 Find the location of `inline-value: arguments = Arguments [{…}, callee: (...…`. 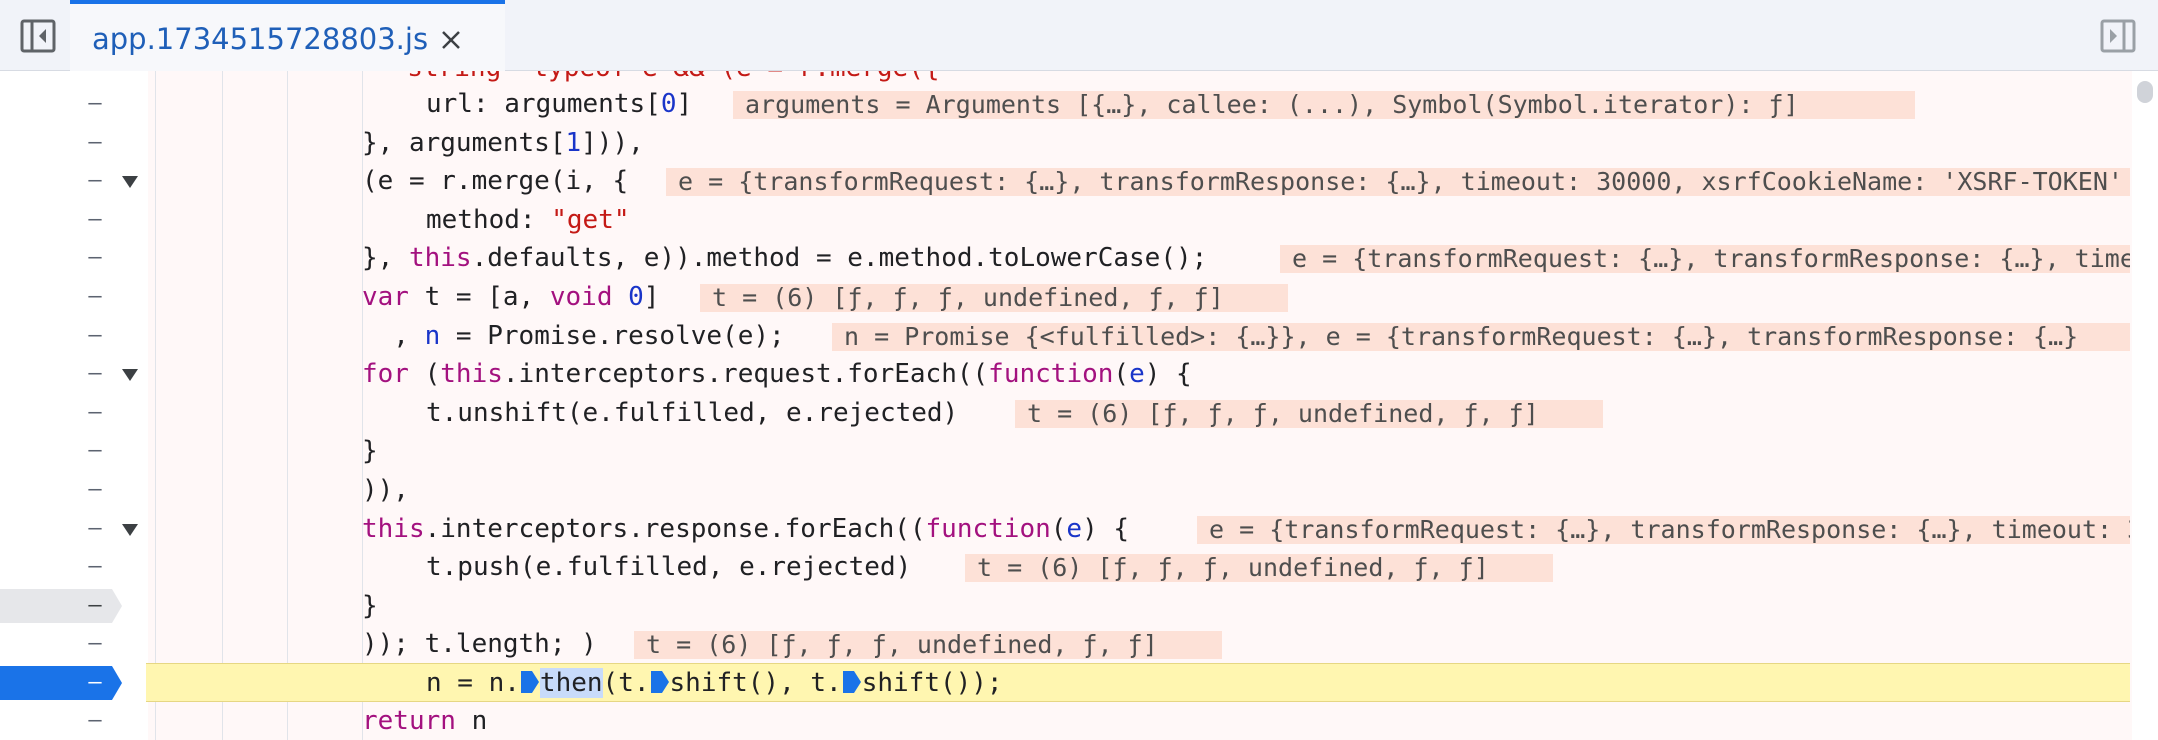

inline-value: arguments = Arguments [{…}, callee: (...… is located at coordinates (1324, 105).